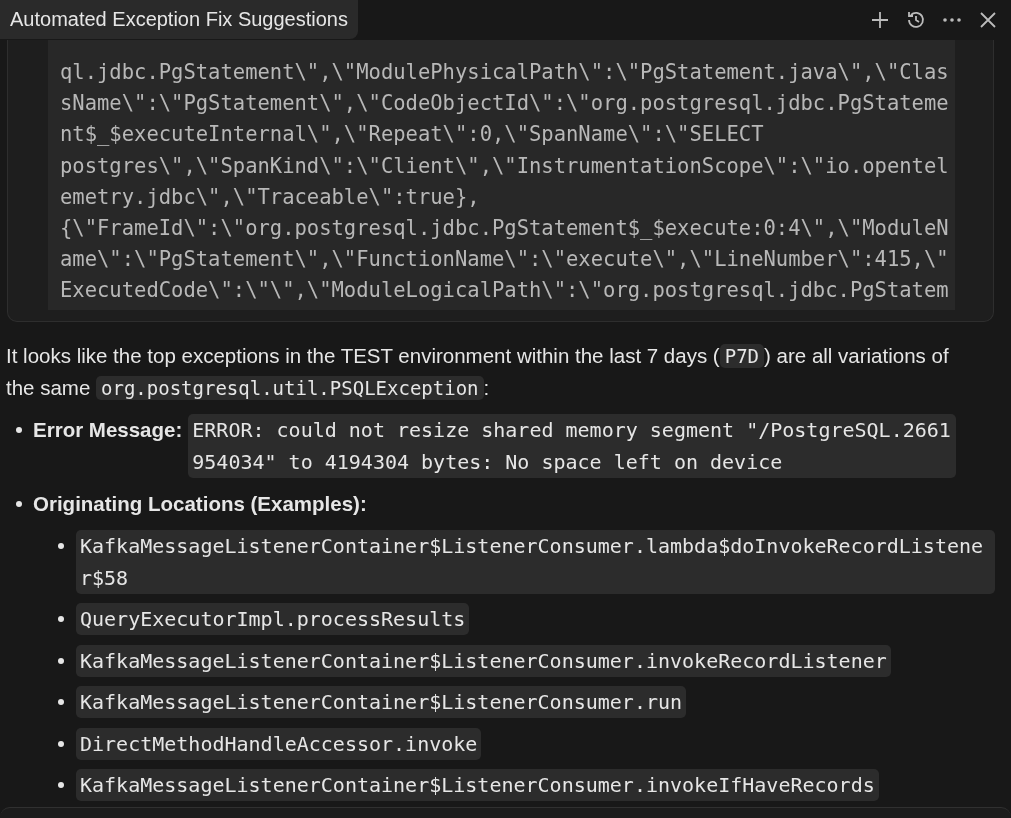 Image resolution: width=1011 pixels, height=818 pixels. What do you see at coordinates (504, 228) in the screenshot?
I see `code-line: {\"FrameId\":\"org.postgresql.jdbc.PgStatement$_$execute:0:4\",\"ModuleN` at bounding box center [504, 228].